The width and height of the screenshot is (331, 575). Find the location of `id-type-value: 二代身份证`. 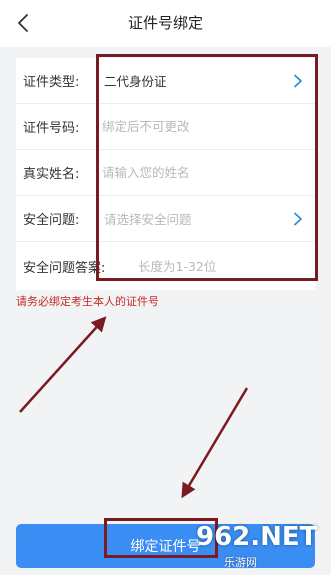

id-type-value: 二代身份证 is located at coordinates (135, 81).